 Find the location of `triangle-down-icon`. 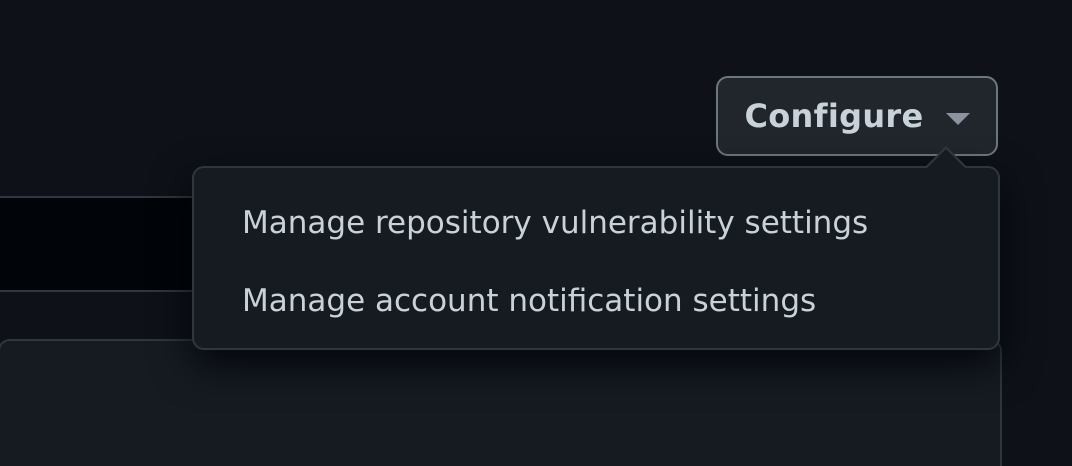

triangle-down-icon is located at coordinates (957, 119).